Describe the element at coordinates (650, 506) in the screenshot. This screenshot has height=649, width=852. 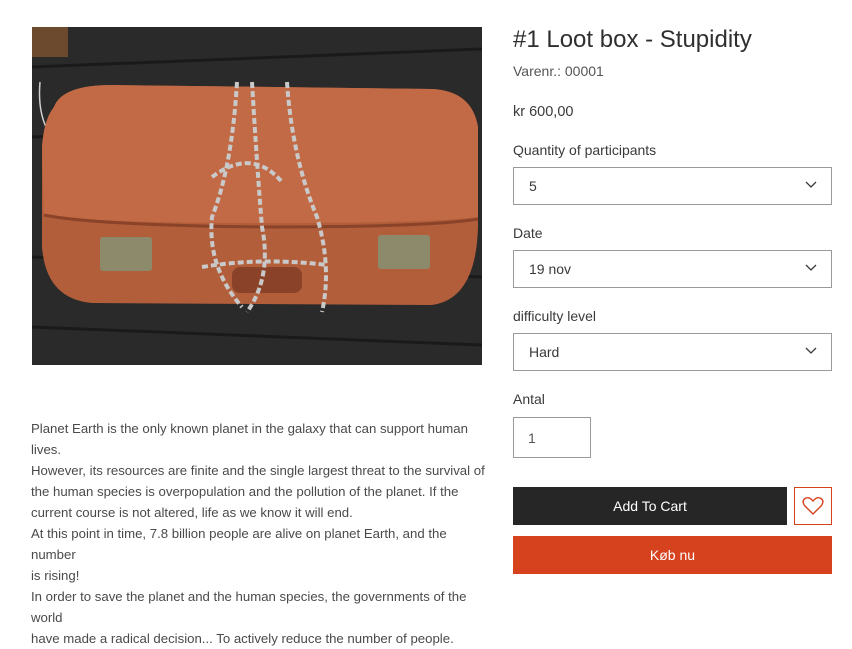
I see `add-to-cart-button: Add To Cart` at that location.